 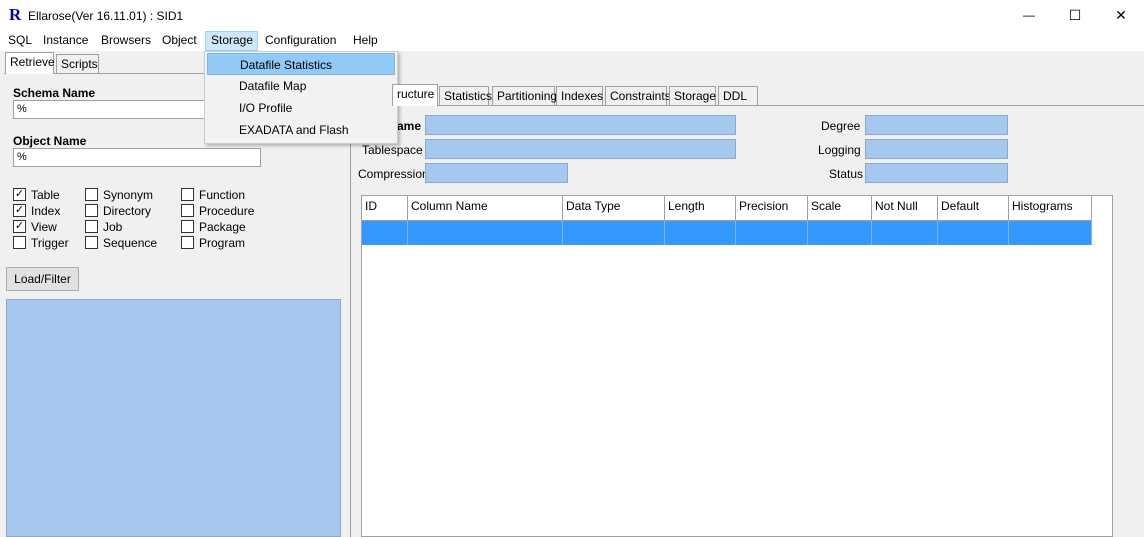 I want to click on menu-item-datafile-map: Datafile Map, so click(x=301, y=86).